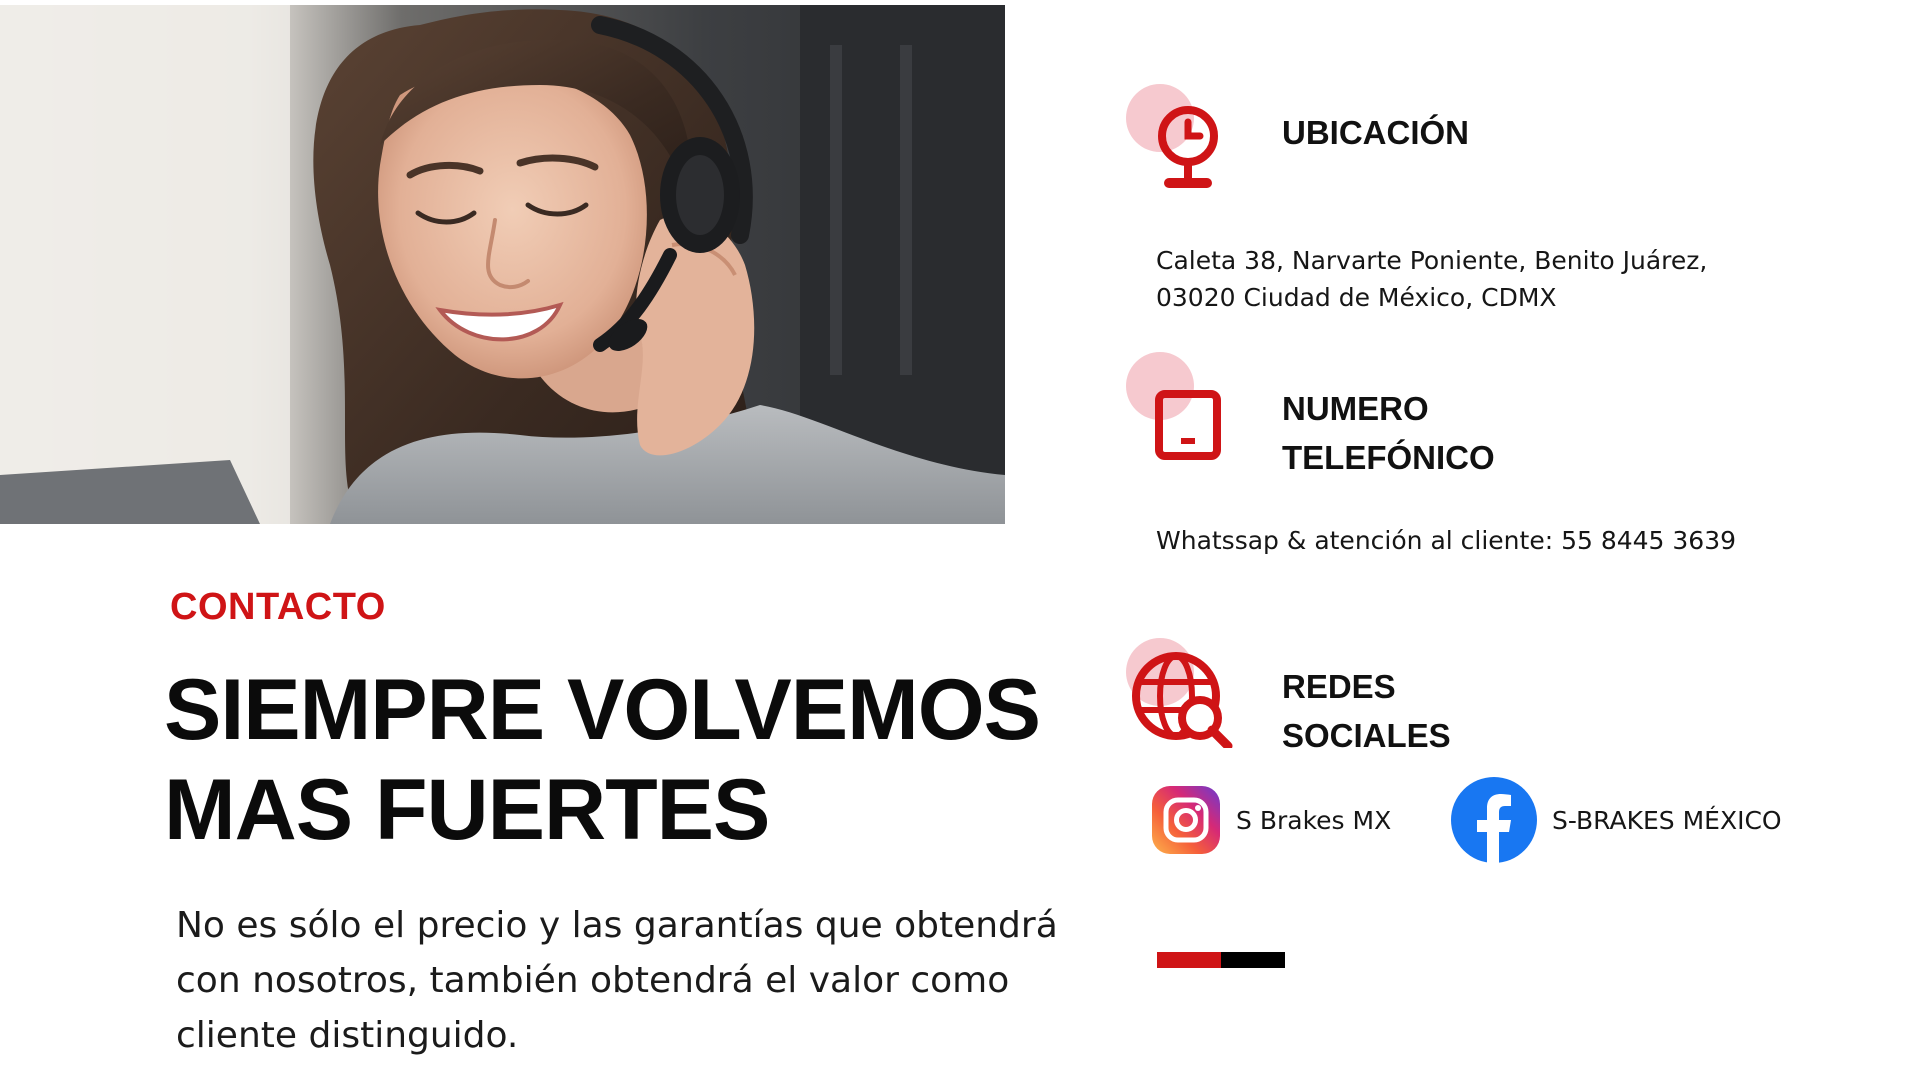 This screenshot has width=1920, height=1080. Describe the element at coordinates (1339, 686) in the screenshot. I see `social-title-line-1: REDES` at that location.